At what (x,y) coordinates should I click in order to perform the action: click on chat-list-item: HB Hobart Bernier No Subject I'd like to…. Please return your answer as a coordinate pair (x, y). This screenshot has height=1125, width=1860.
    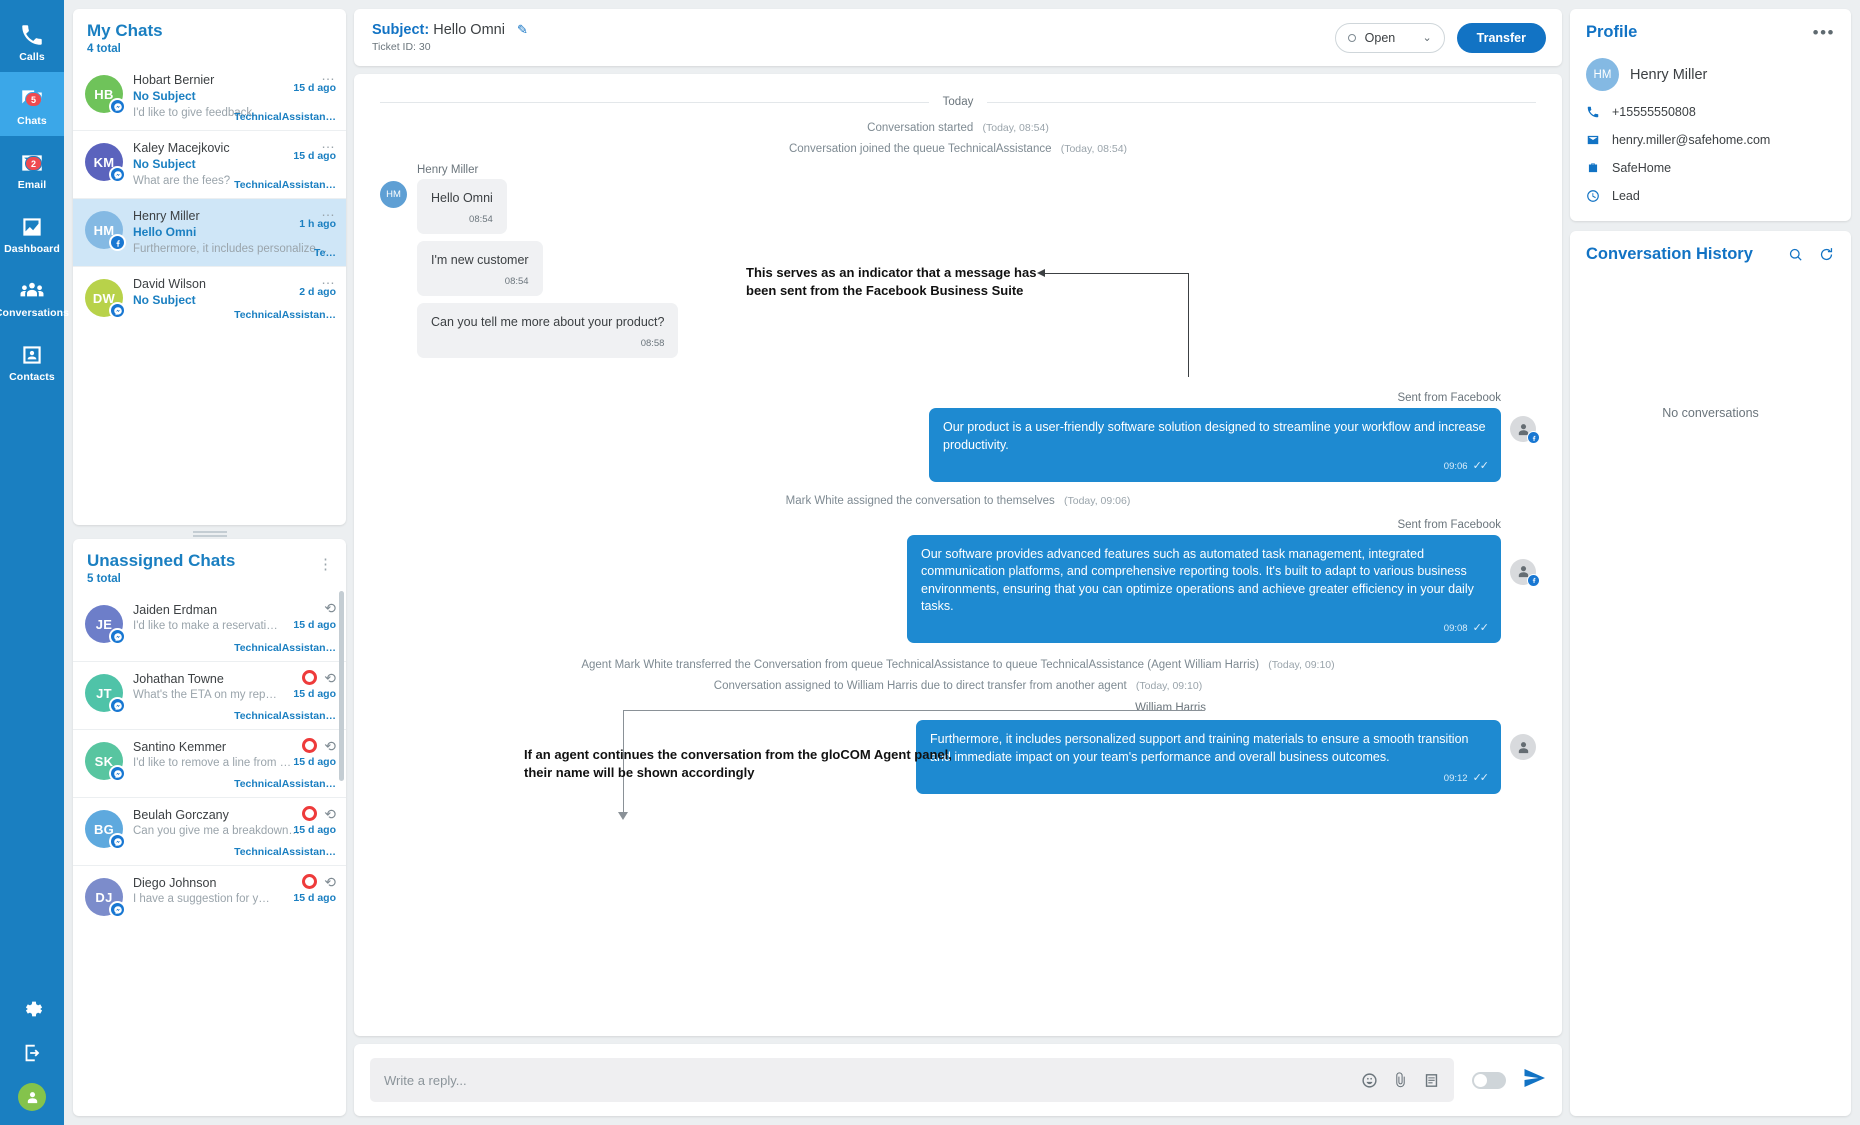
    Looking at the image, I should click on (209, 96).